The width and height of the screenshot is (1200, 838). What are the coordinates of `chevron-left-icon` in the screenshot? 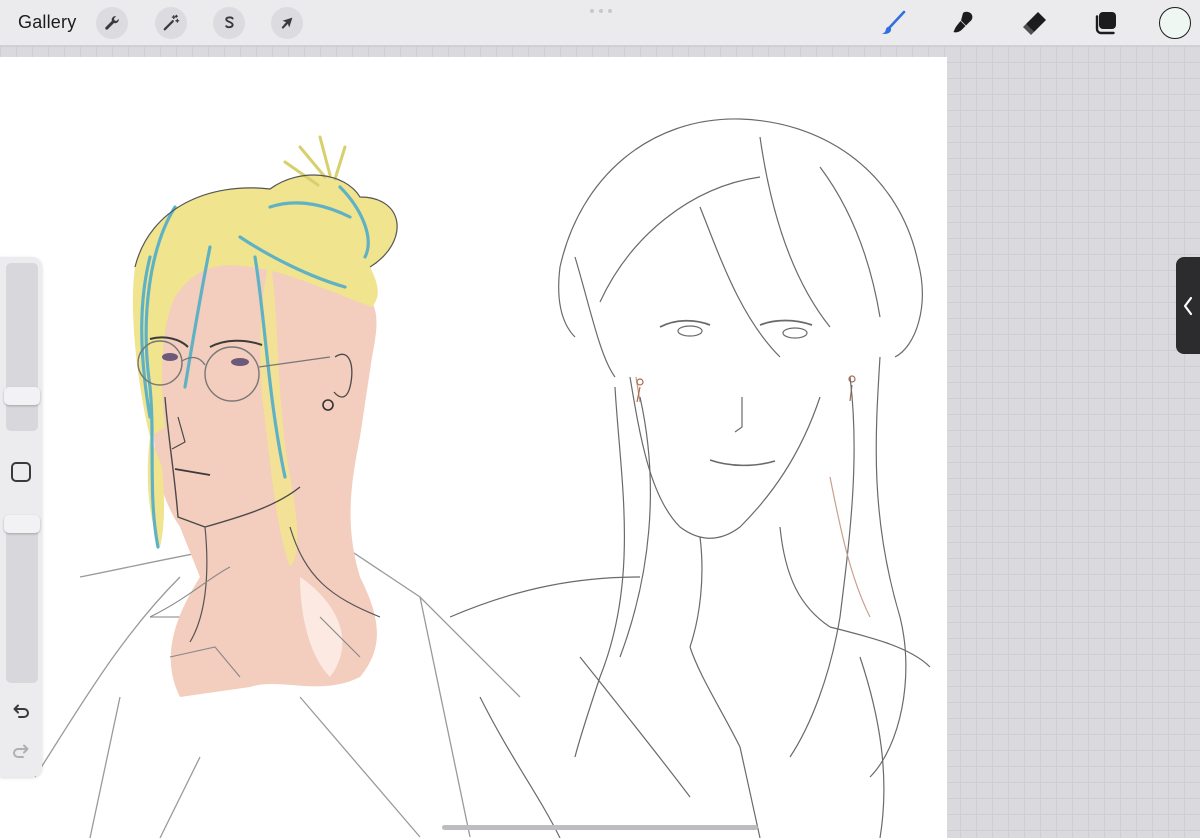 It's located at (1188, 305).